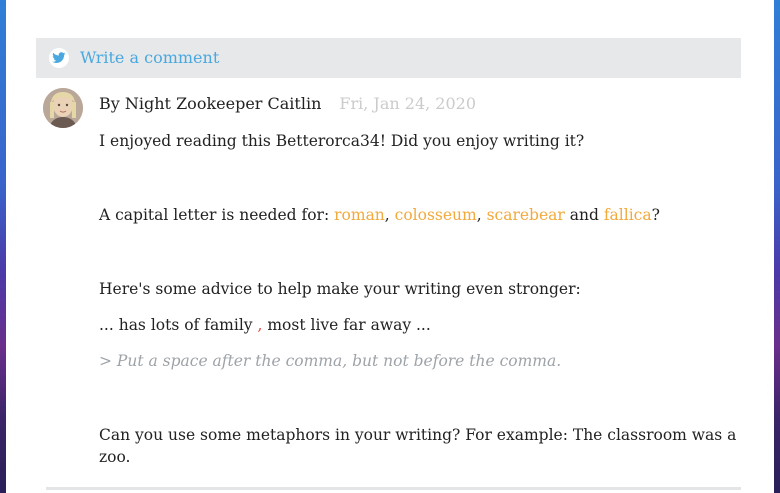 The image size is (780, 493). What do you see at coordinates (149, 58) in the screenshot?
I see `write-comment-link: Write a comment` at bounding box center [149, 58].